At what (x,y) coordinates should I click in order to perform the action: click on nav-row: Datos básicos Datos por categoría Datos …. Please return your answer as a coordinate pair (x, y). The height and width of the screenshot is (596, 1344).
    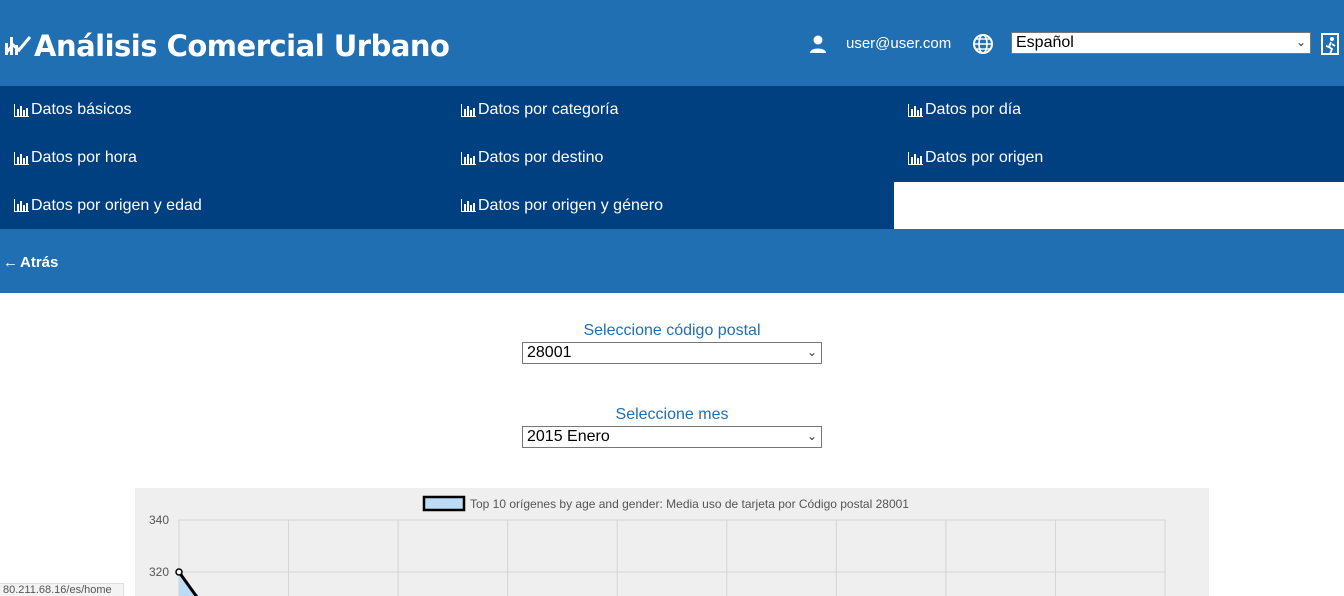
    Looking at the image, I should click on (672, 110).